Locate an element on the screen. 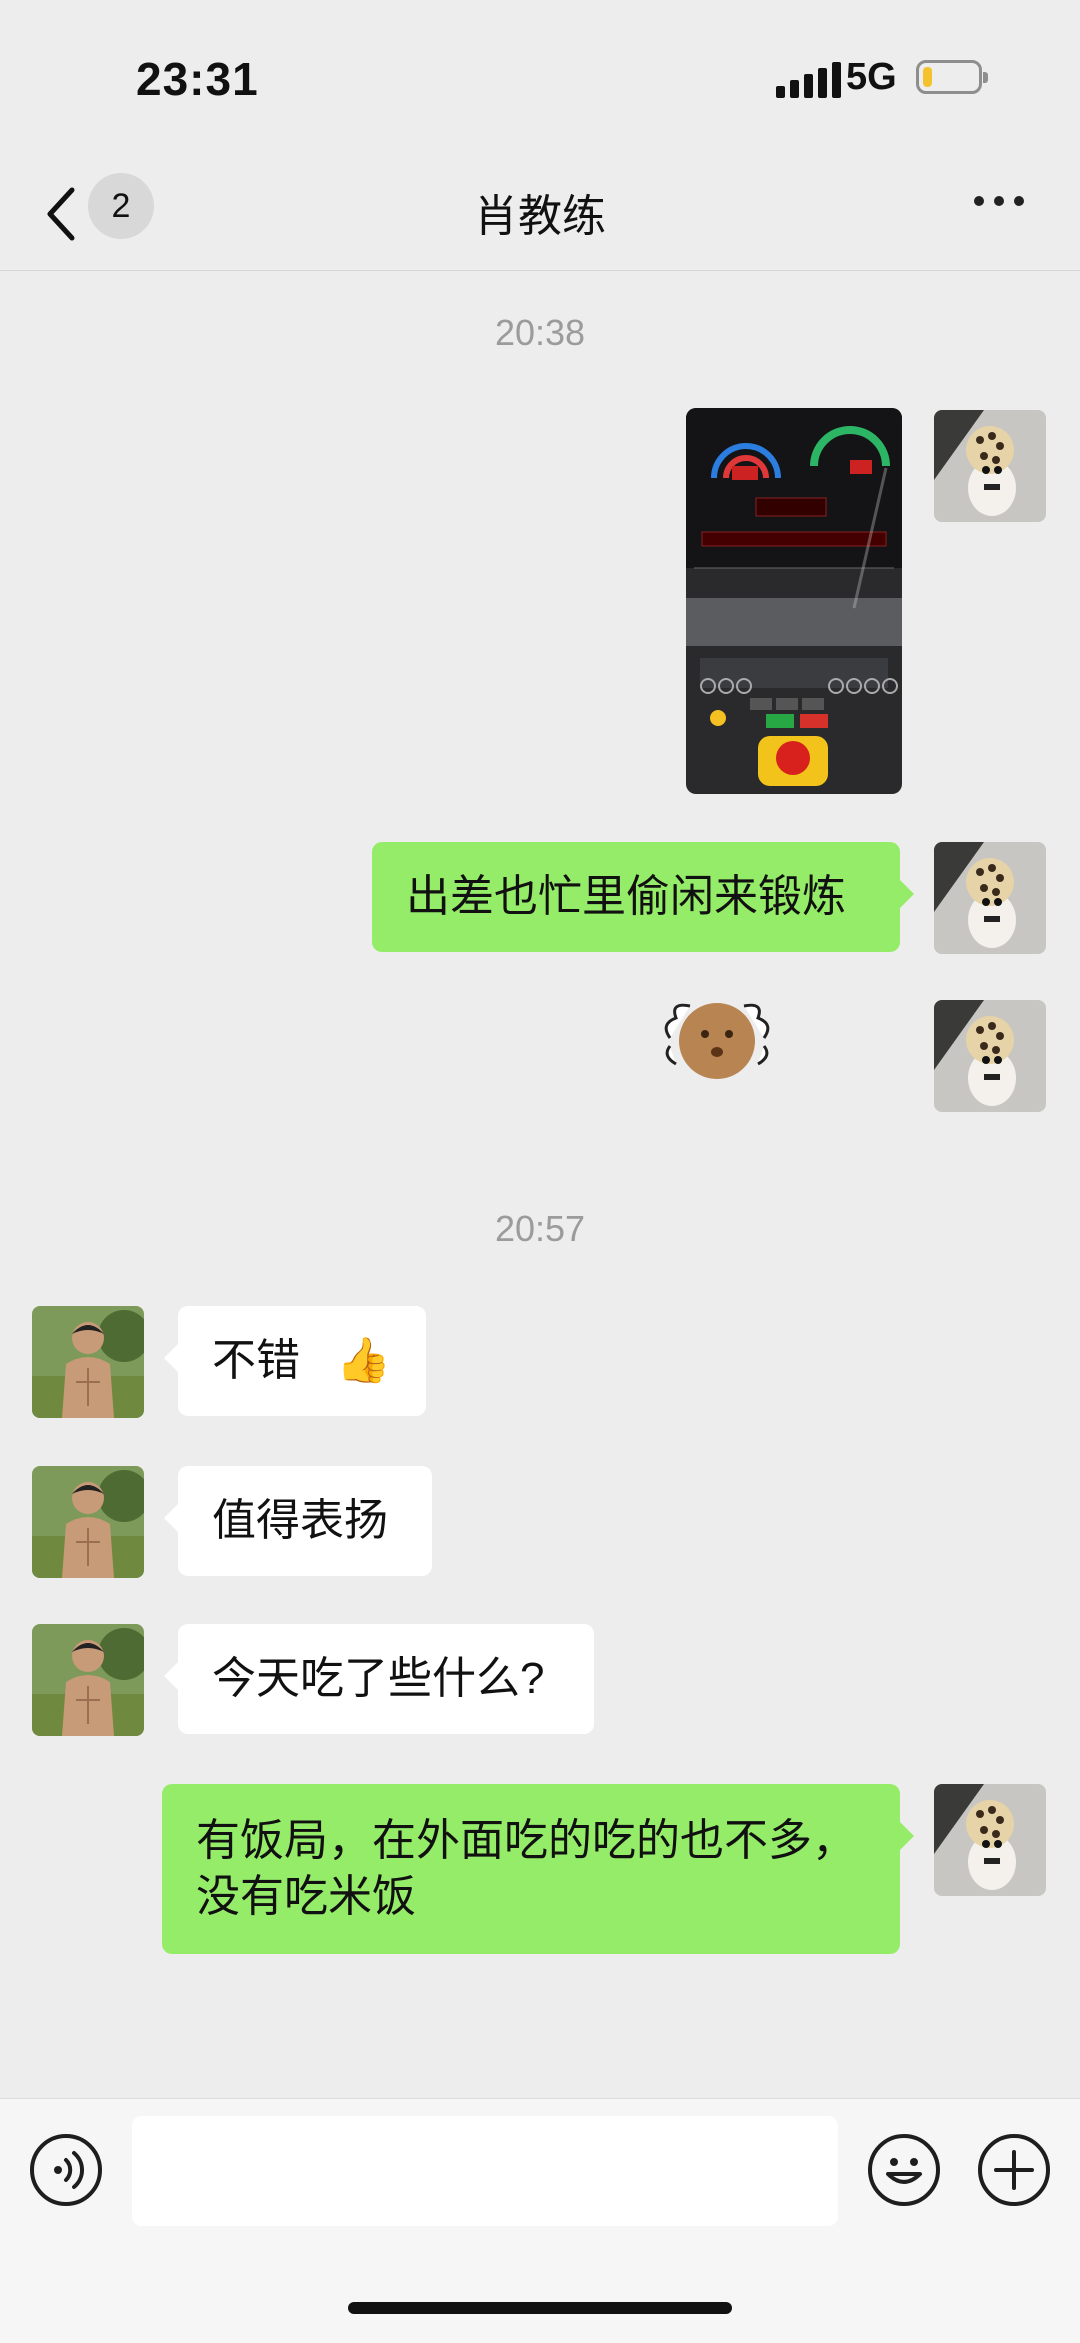 The width and height of the screenshot is (1080, 2343). battery-icon is located at coordinates (952, 77).